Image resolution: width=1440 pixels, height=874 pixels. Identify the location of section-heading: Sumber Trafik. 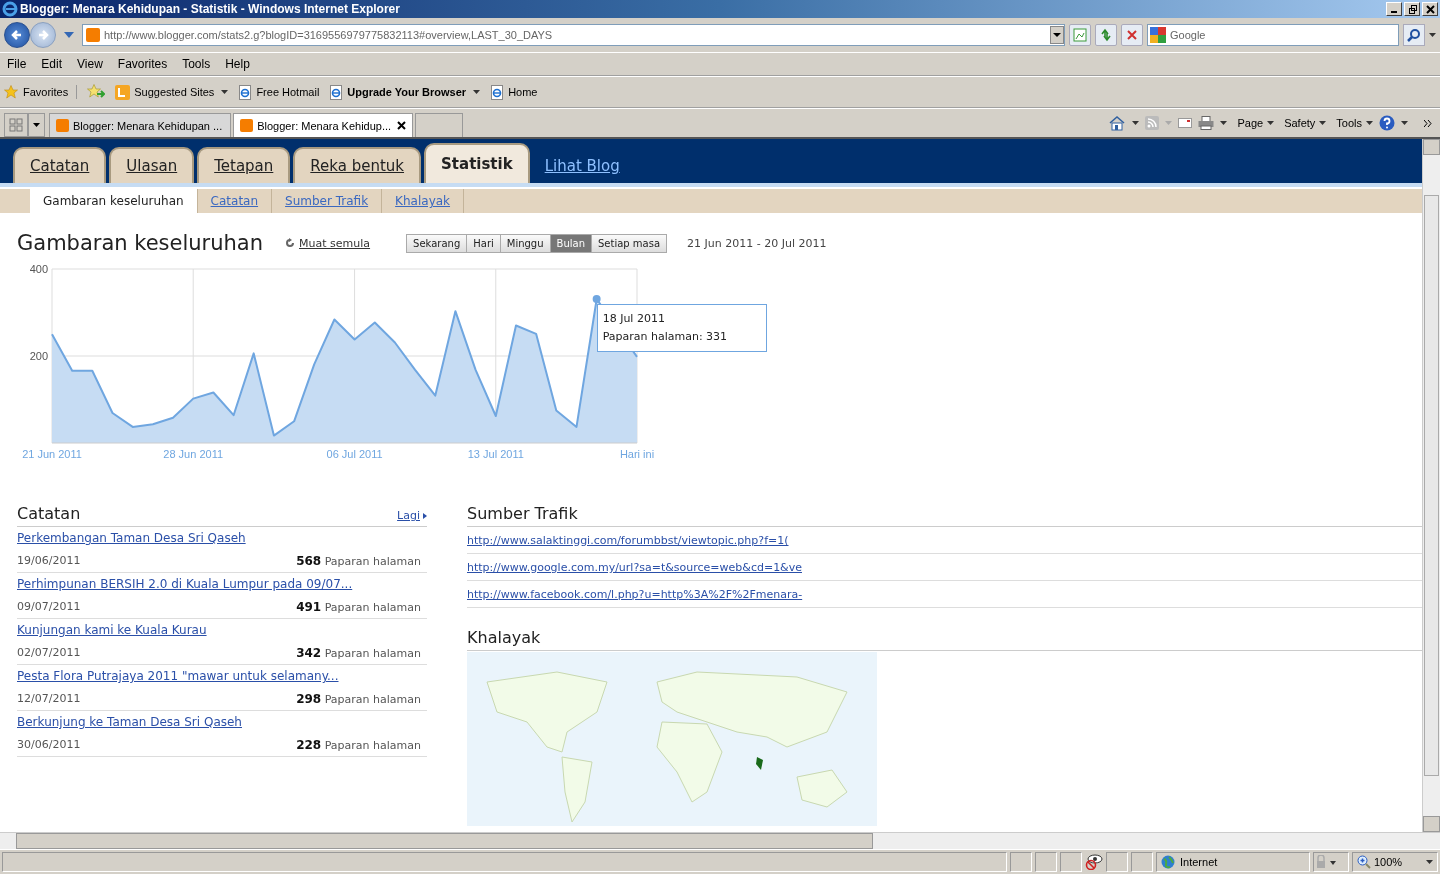
(944, 515).